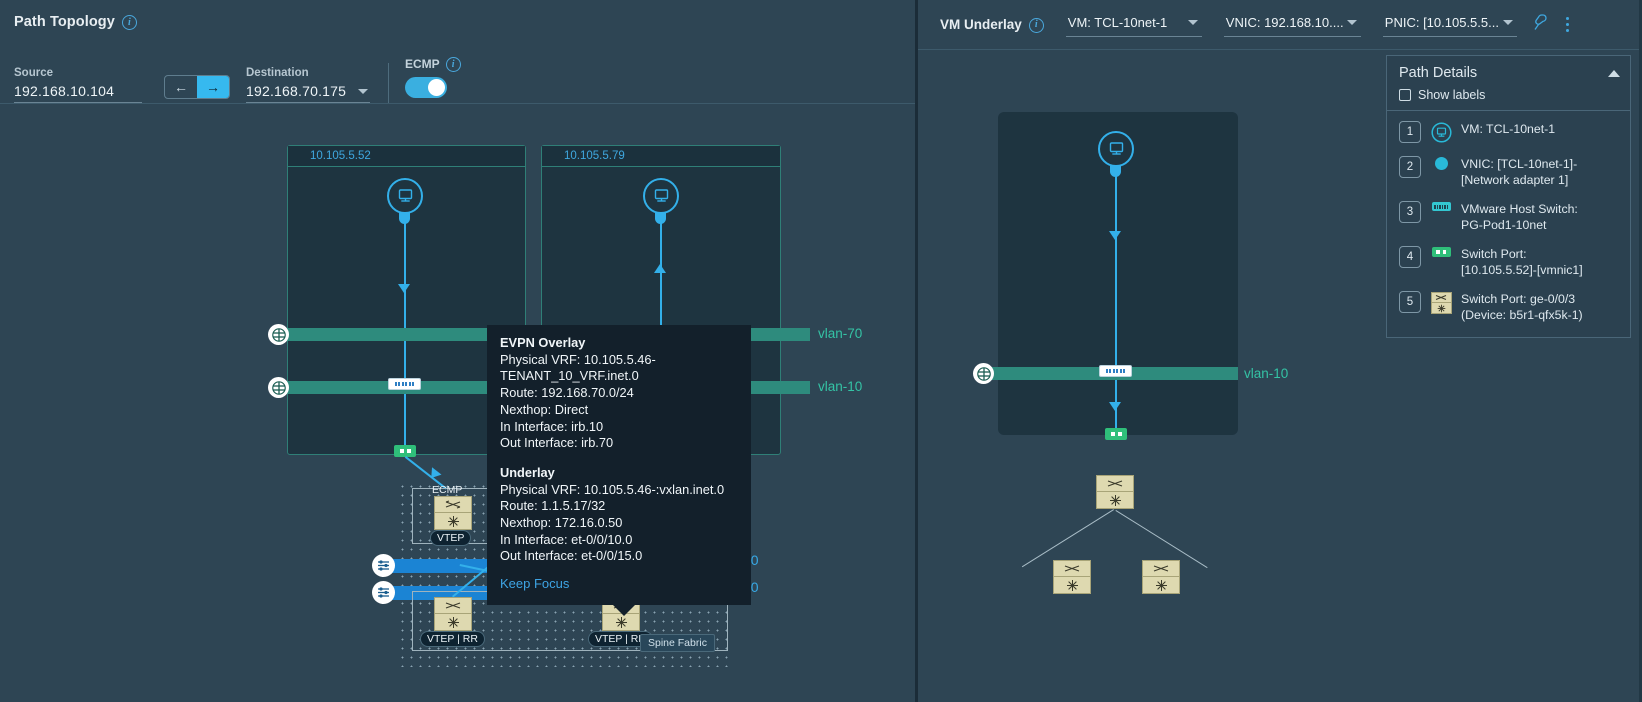 This screenshot has width=1642, height=702. I want to click on underlay-link-left, so click(1067, 538).